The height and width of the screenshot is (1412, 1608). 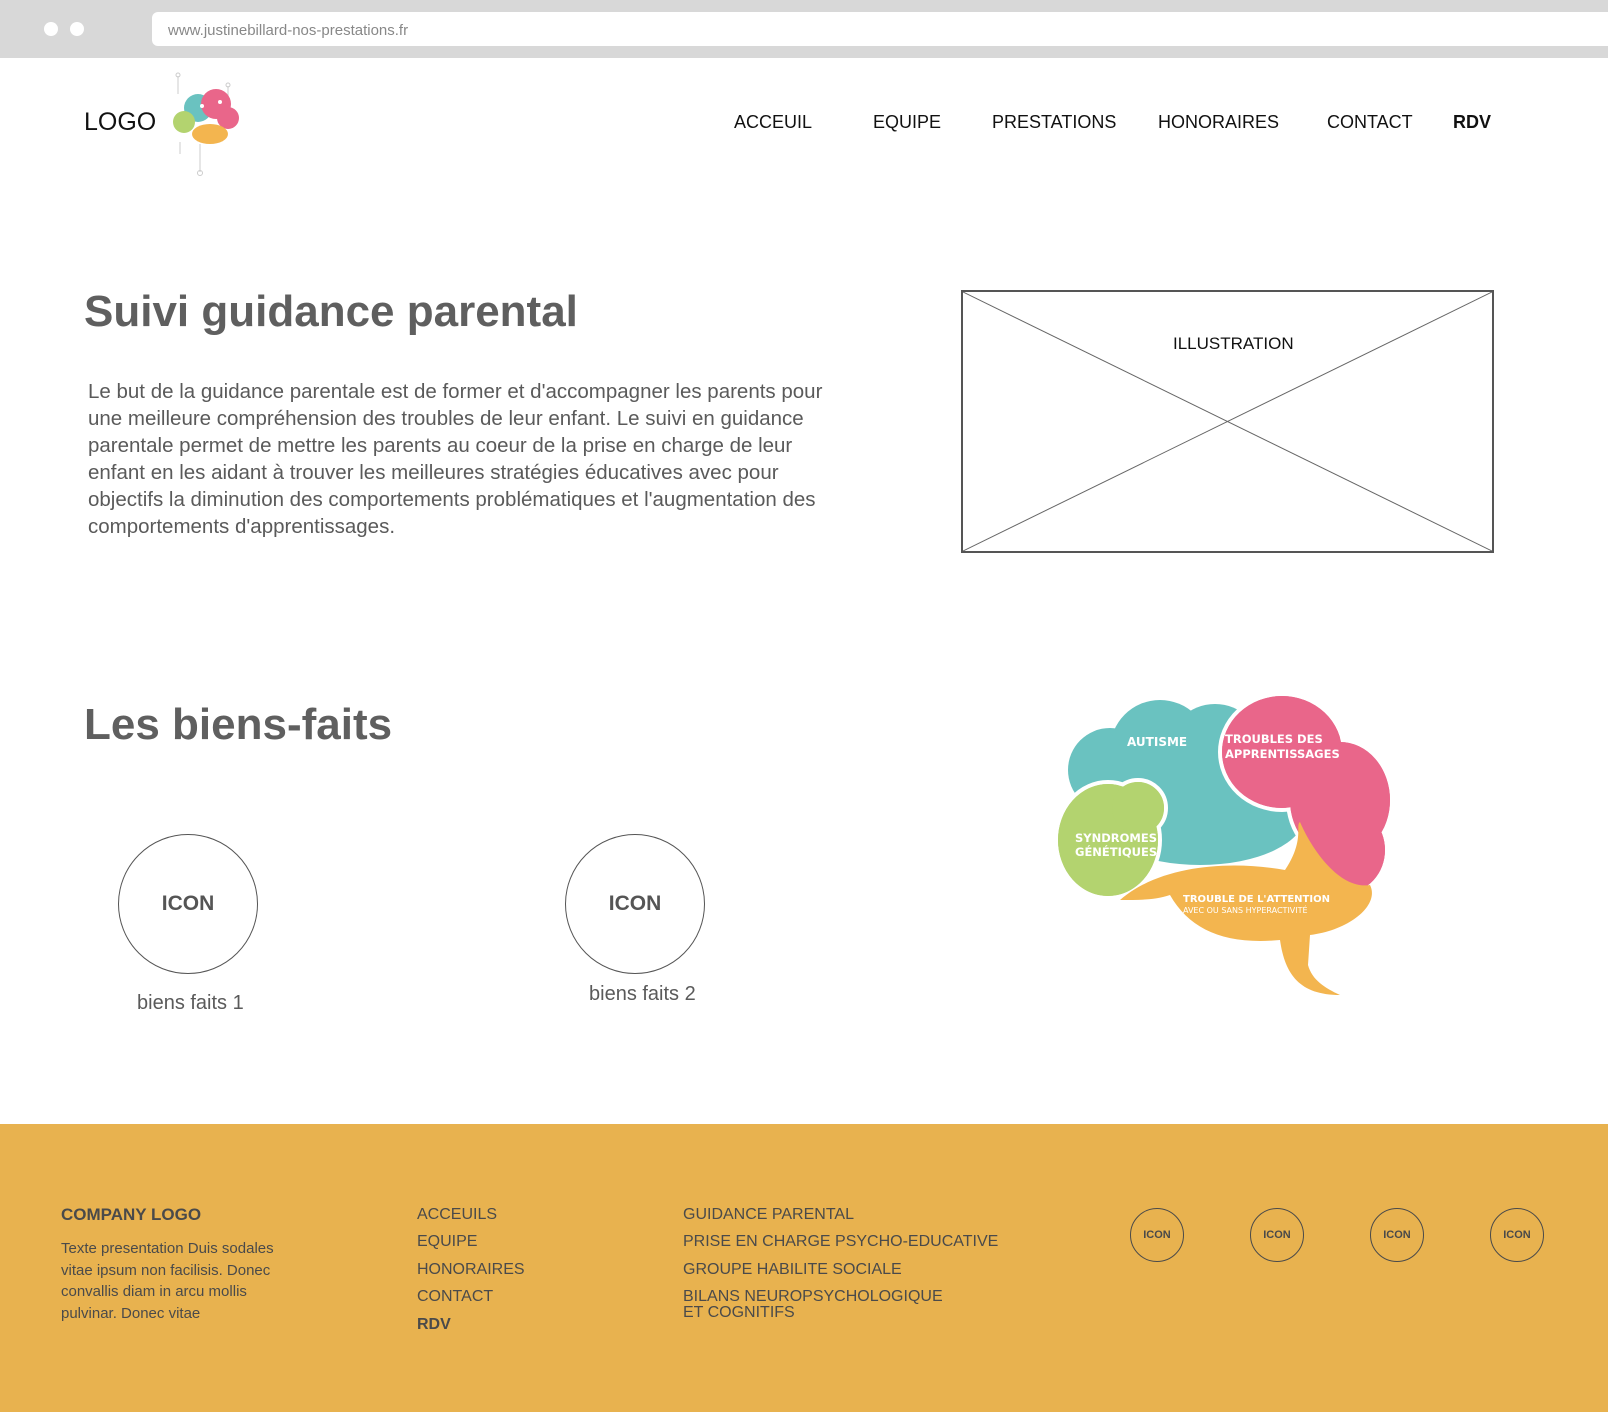 I want to click on nav-item-contact: CONTACT, so click(x=1370, y=122).